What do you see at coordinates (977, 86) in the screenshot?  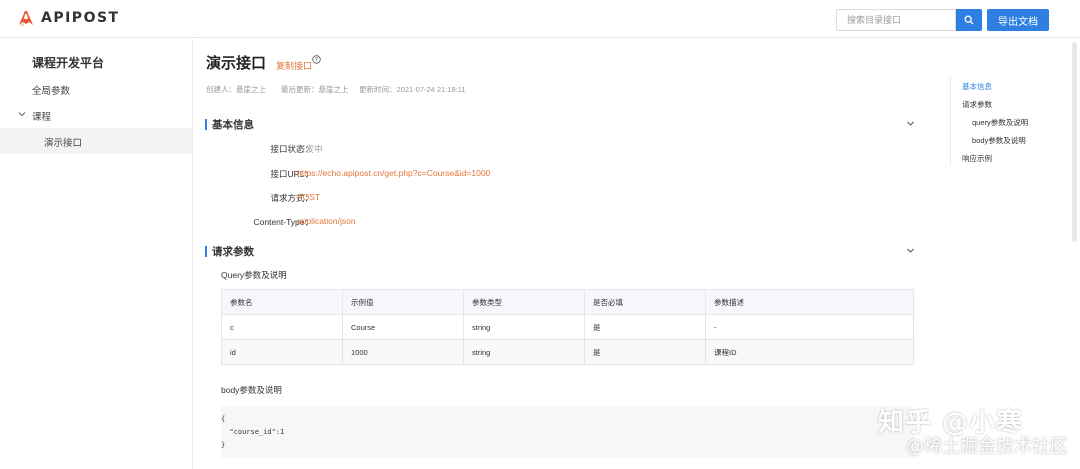 I see `toc-item-basic-info: 基本信息` at bounding box center [977, 86].